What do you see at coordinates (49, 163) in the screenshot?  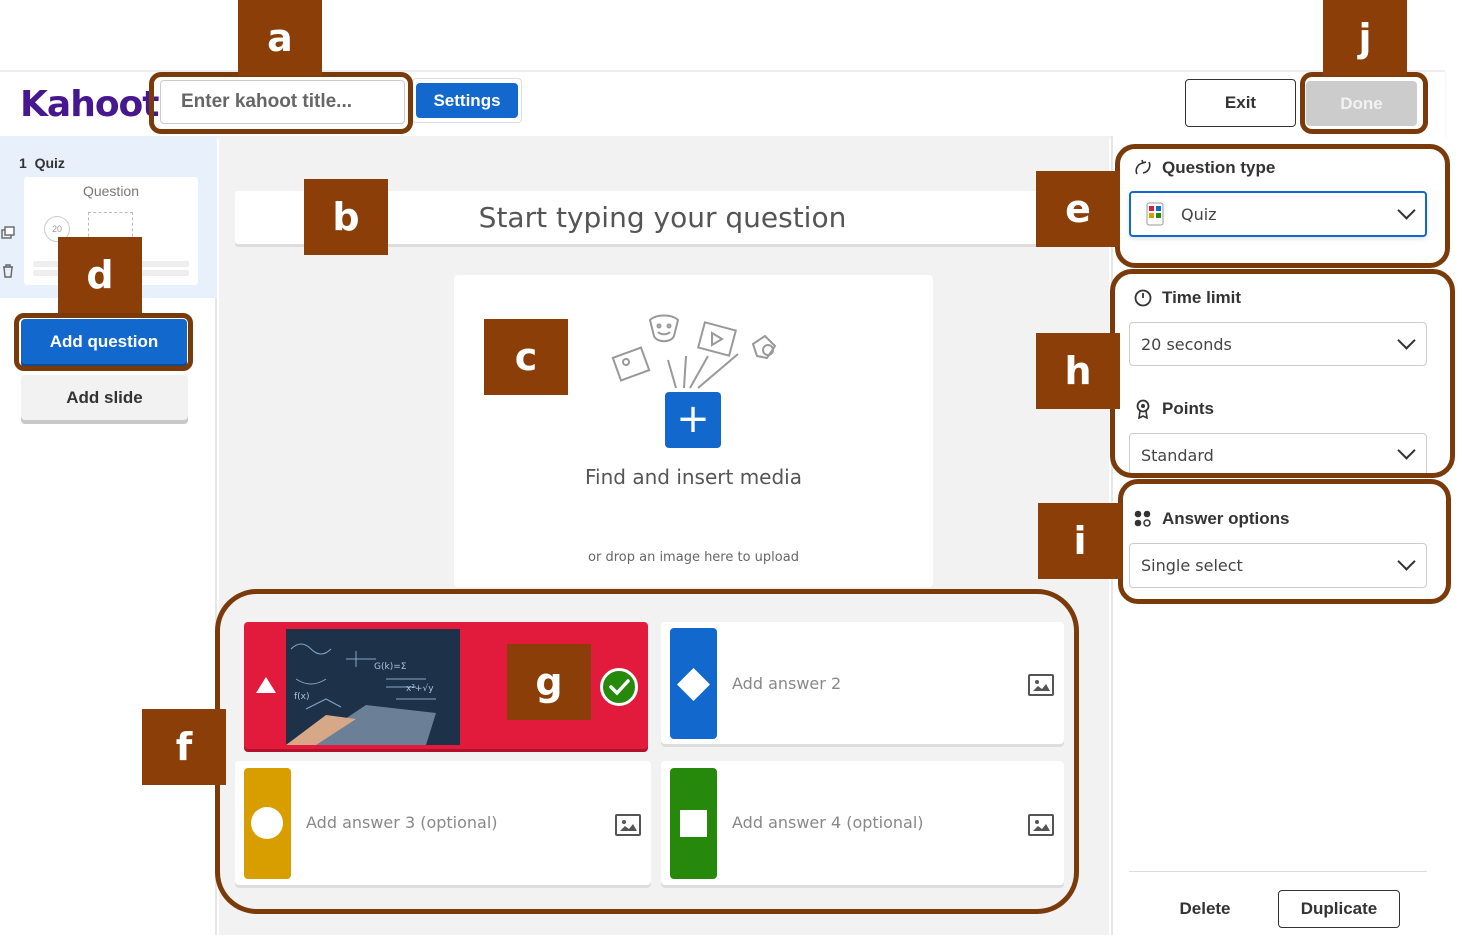 I see `slide-type: Quiz` at bounding box center [49, 163].